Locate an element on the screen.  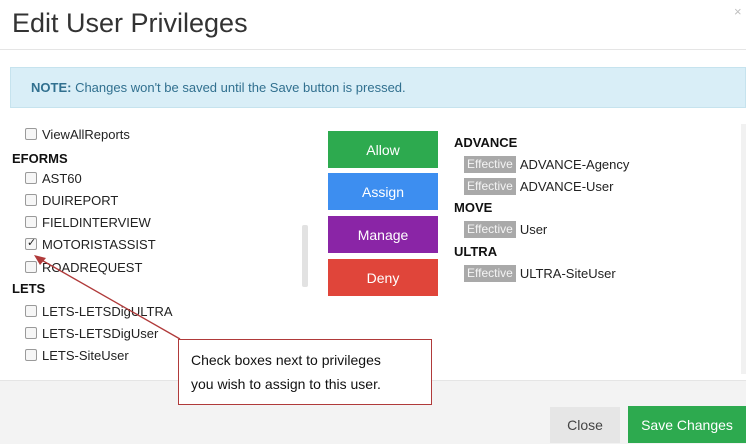
manage-button: Manage is located at coordinates (383, 234).